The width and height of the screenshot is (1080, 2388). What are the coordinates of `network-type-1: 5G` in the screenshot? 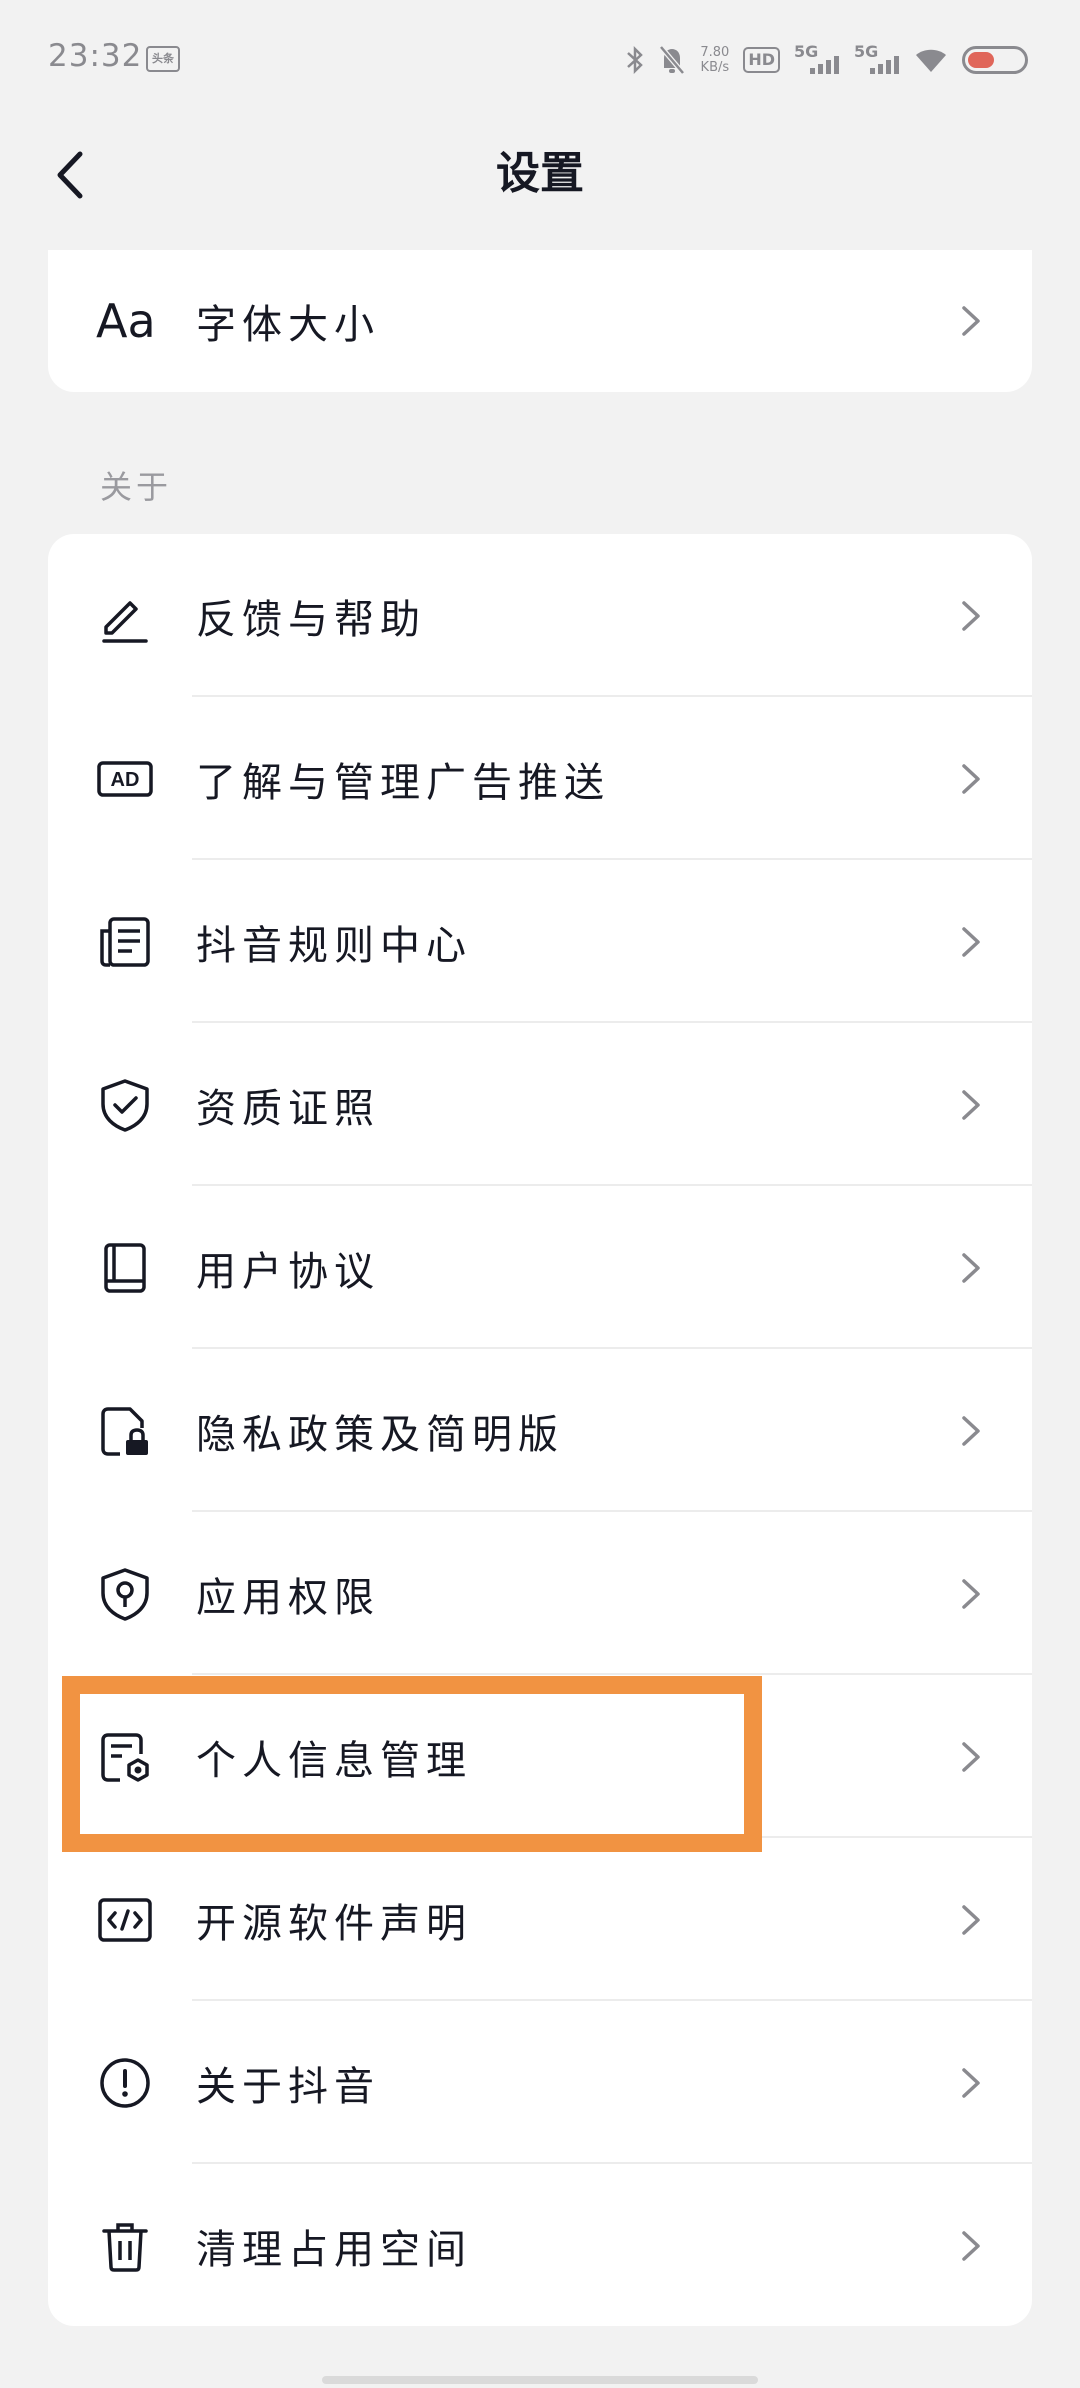 It's located at (806, 51).